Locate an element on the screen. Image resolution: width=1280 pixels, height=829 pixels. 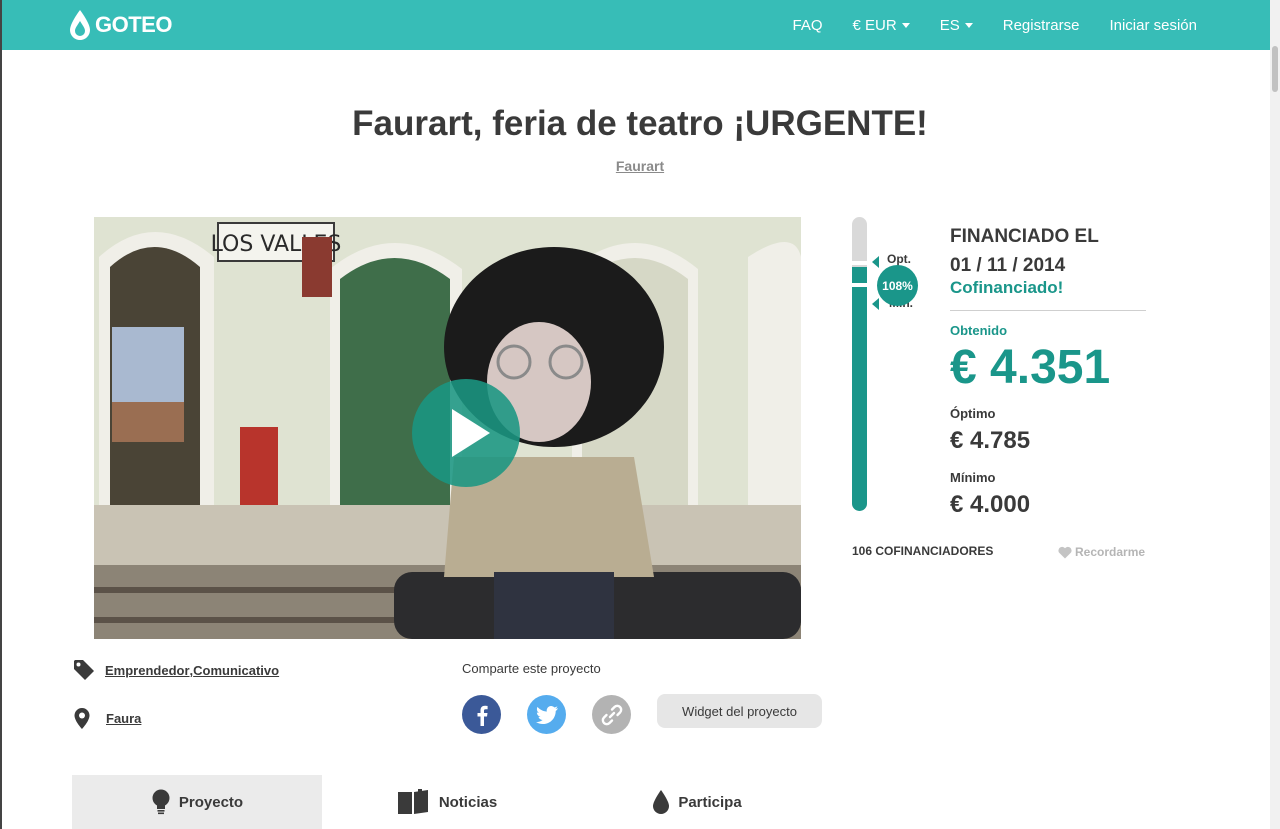
tab-participa: Participa is located at coordinates (697, 802).